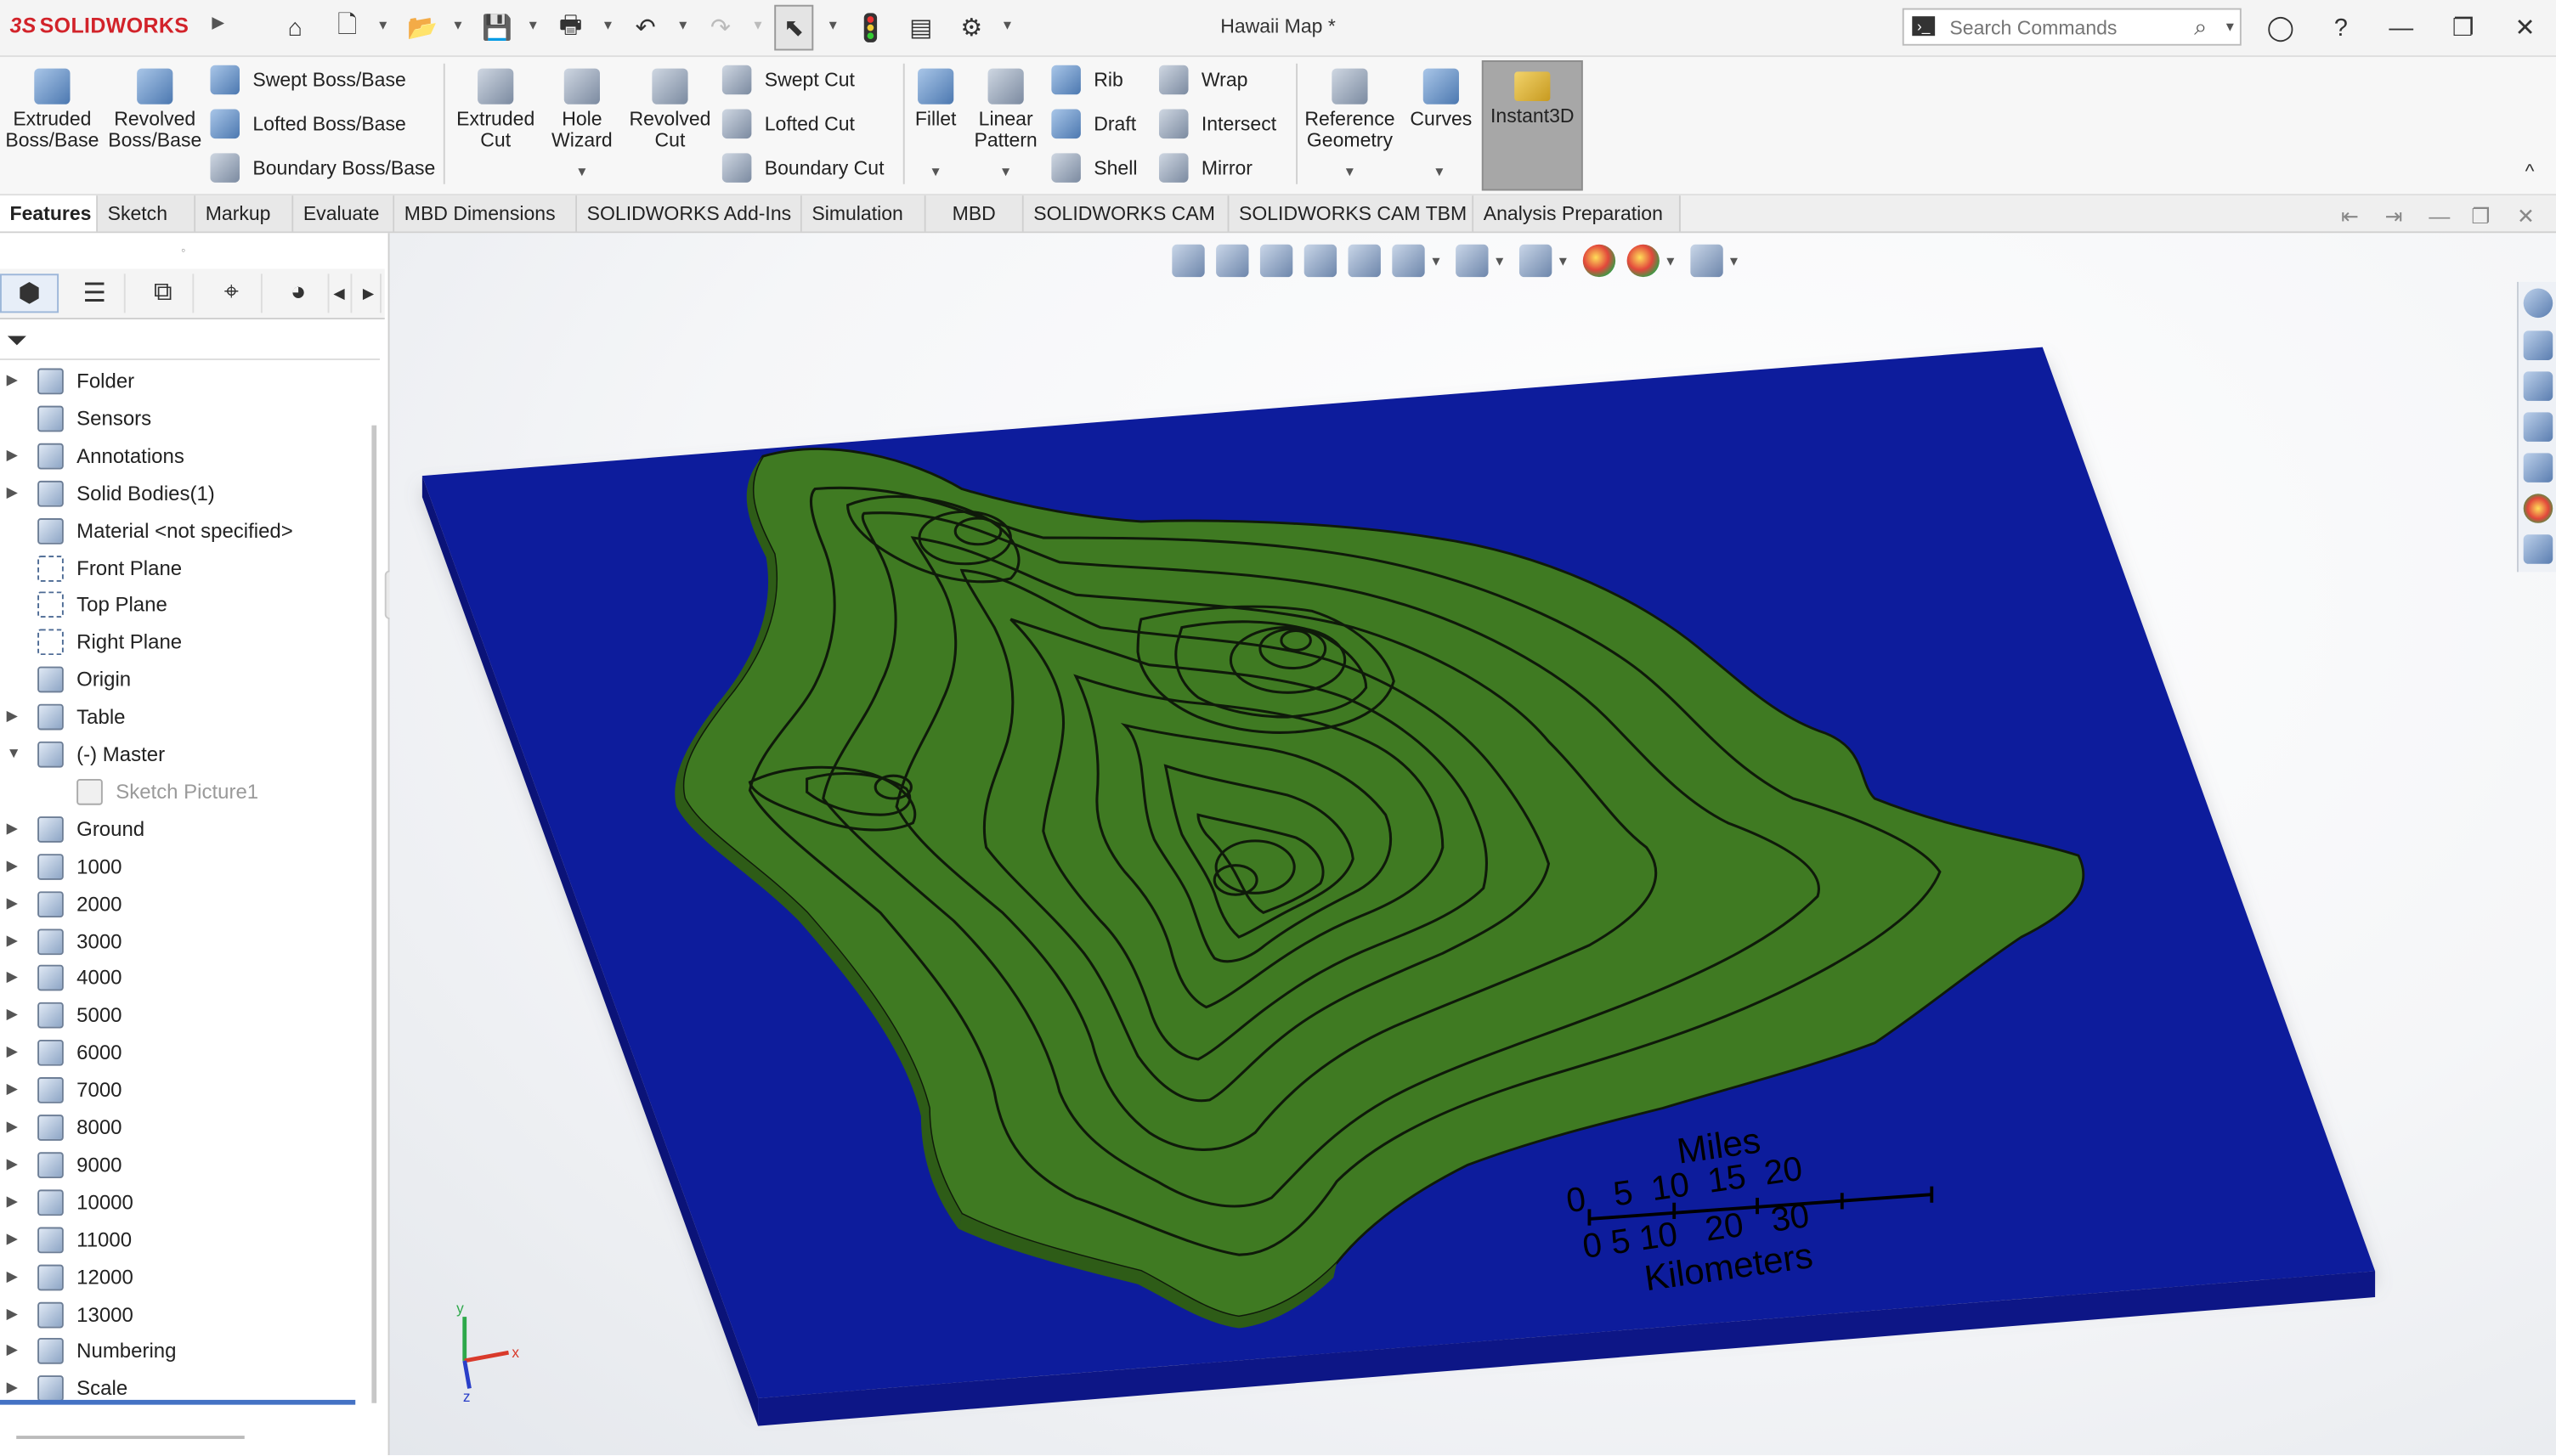  Describe the element at coordinates (1349, 172) in the screenshot. I see `reference-geometry-dropdown-icon: ▼` at that location.